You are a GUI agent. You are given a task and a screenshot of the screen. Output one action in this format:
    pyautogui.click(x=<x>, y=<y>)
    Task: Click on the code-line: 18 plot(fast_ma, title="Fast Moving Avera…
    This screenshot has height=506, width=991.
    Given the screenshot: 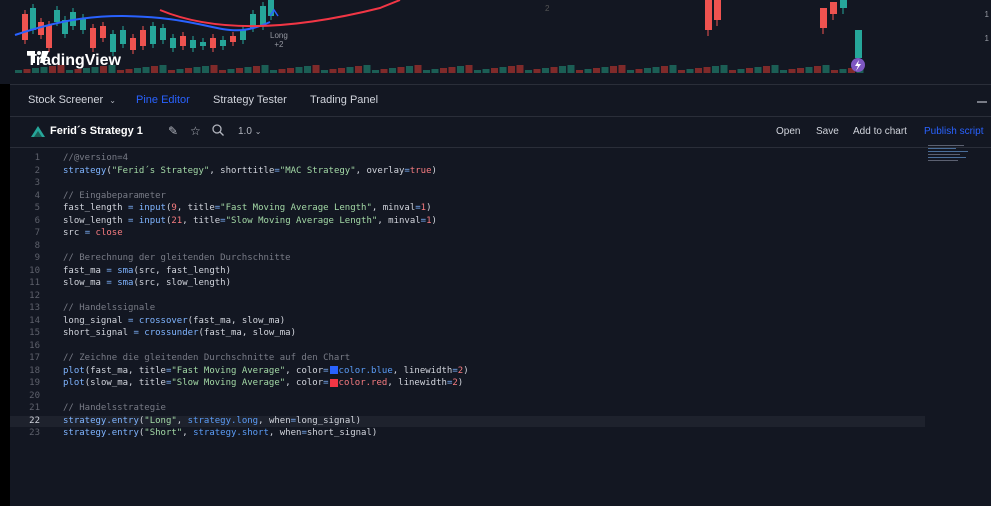 What is the action you would take?
    pyautogui.click(x=467, y=371)
    